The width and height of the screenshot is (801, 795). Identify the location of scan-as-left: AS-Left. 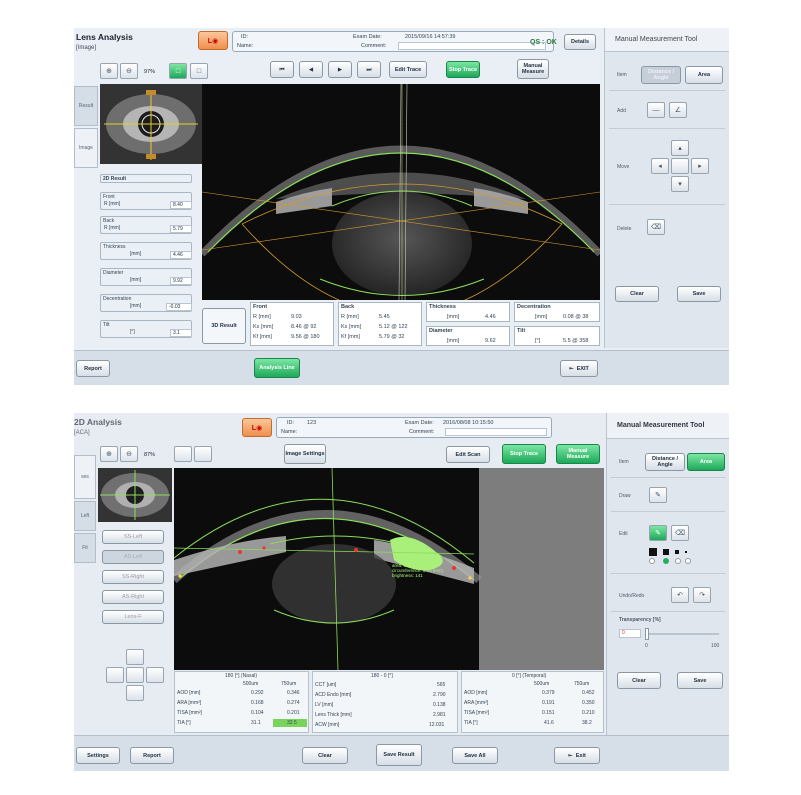
(133, 557).